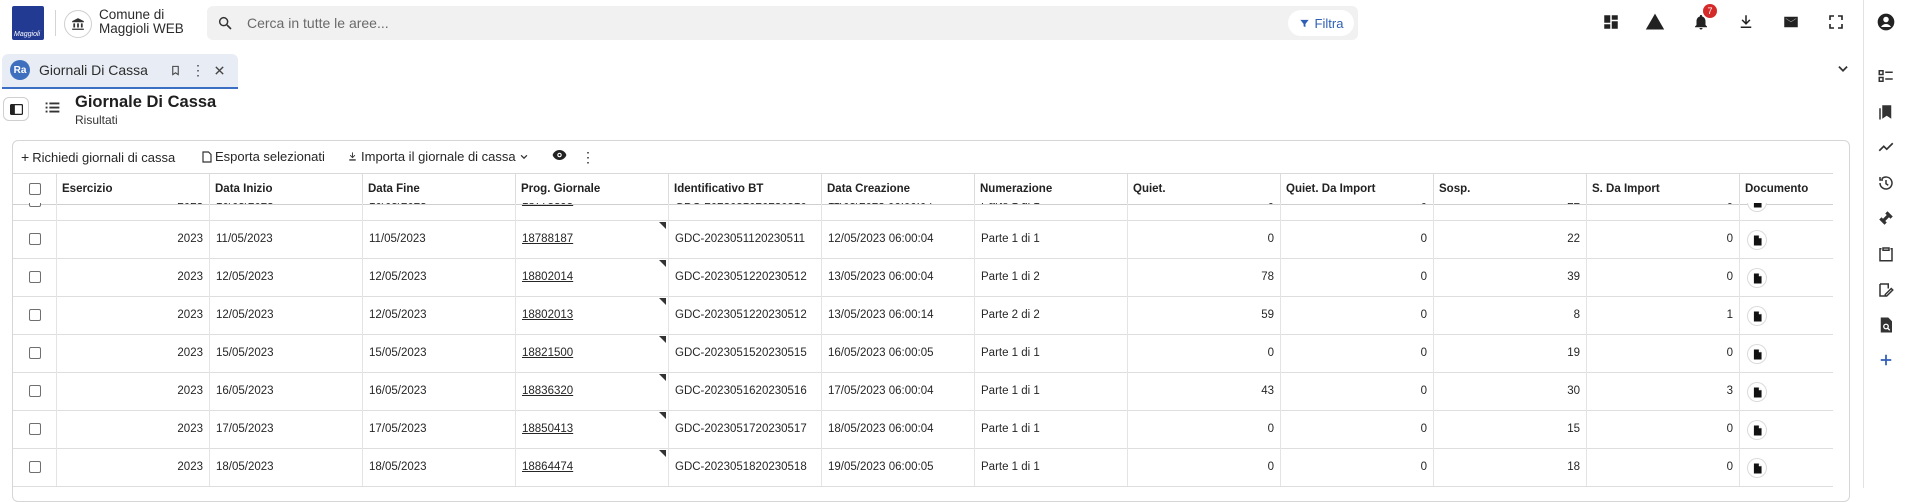 The width and height of the screenshot is (1908, 502). Describe the element at coordinates (559, 155) in the screenshot. I see `visibility-icon` at that location.